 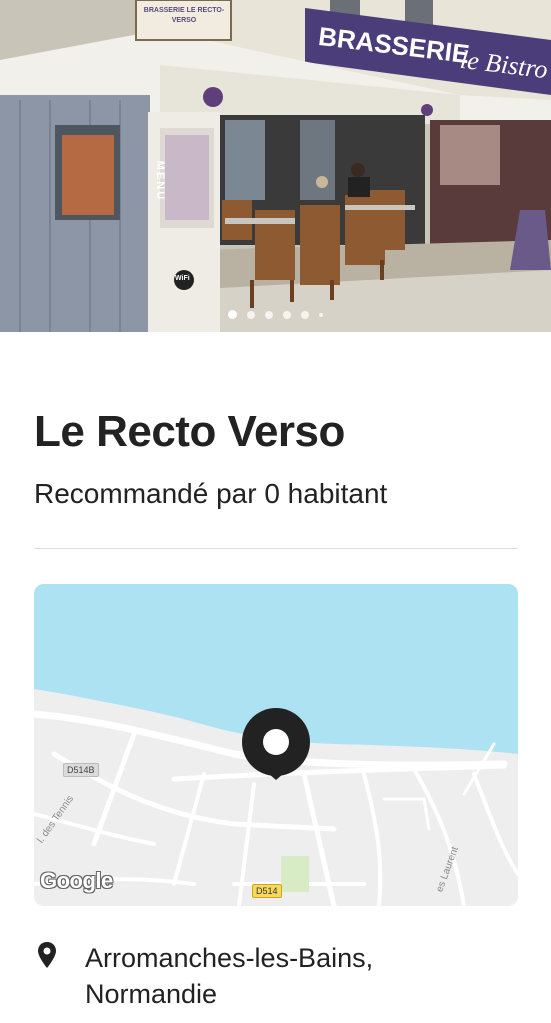 What do you see at coordinates (151, 994) in the screenshot?
I see `address-line-2: Normandie` at bounding box center [151, 994].